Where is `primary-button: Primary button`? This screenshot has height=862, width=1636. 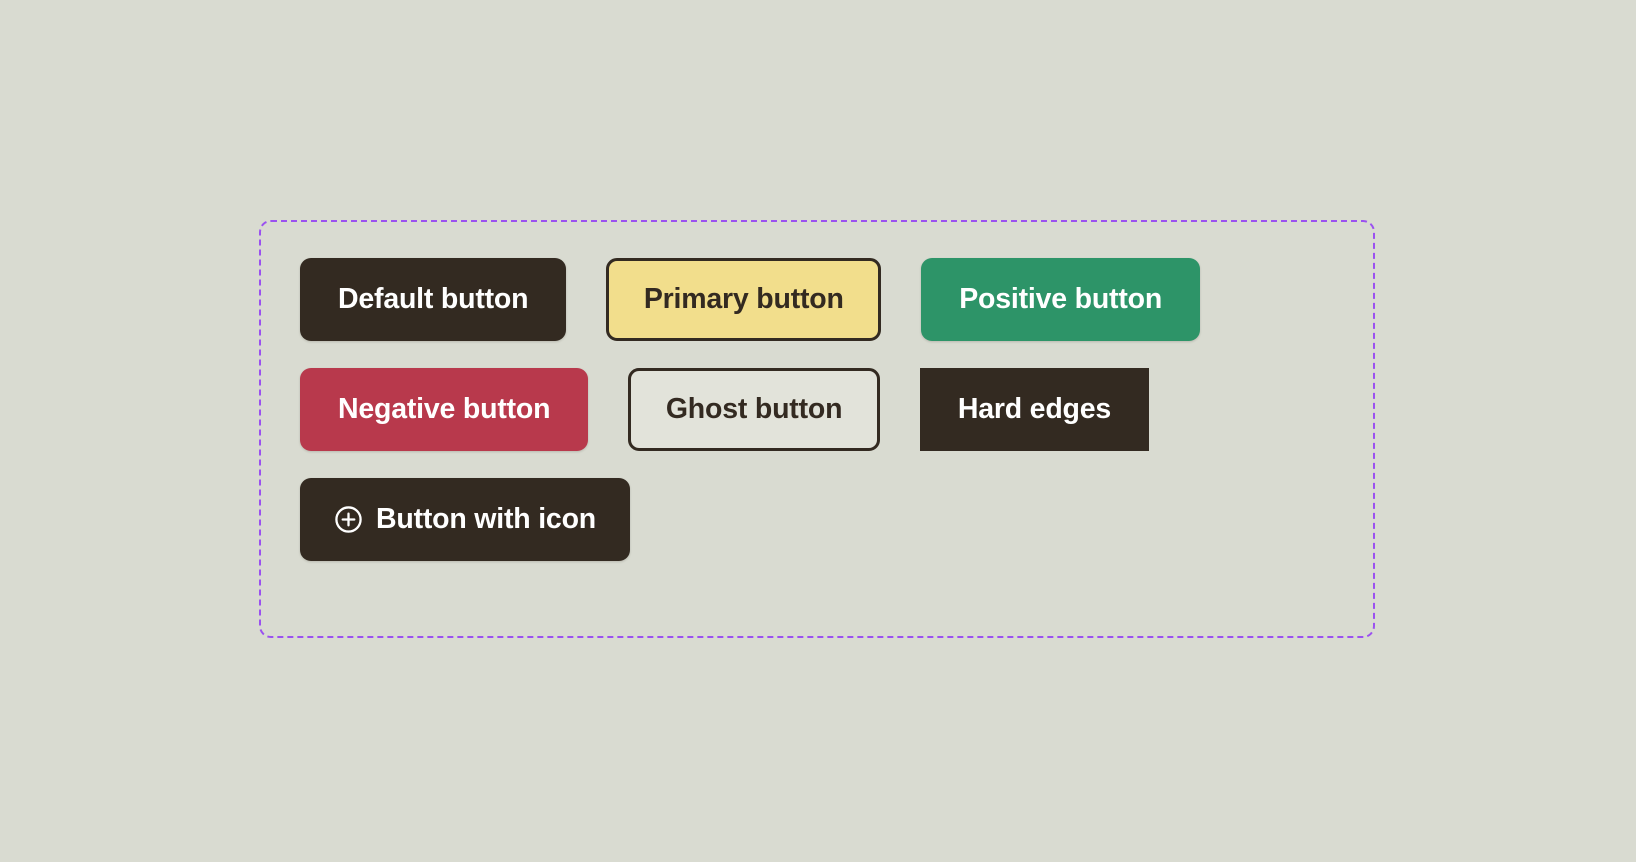
primary-button: Primary button is located at coordinates (744, 299).